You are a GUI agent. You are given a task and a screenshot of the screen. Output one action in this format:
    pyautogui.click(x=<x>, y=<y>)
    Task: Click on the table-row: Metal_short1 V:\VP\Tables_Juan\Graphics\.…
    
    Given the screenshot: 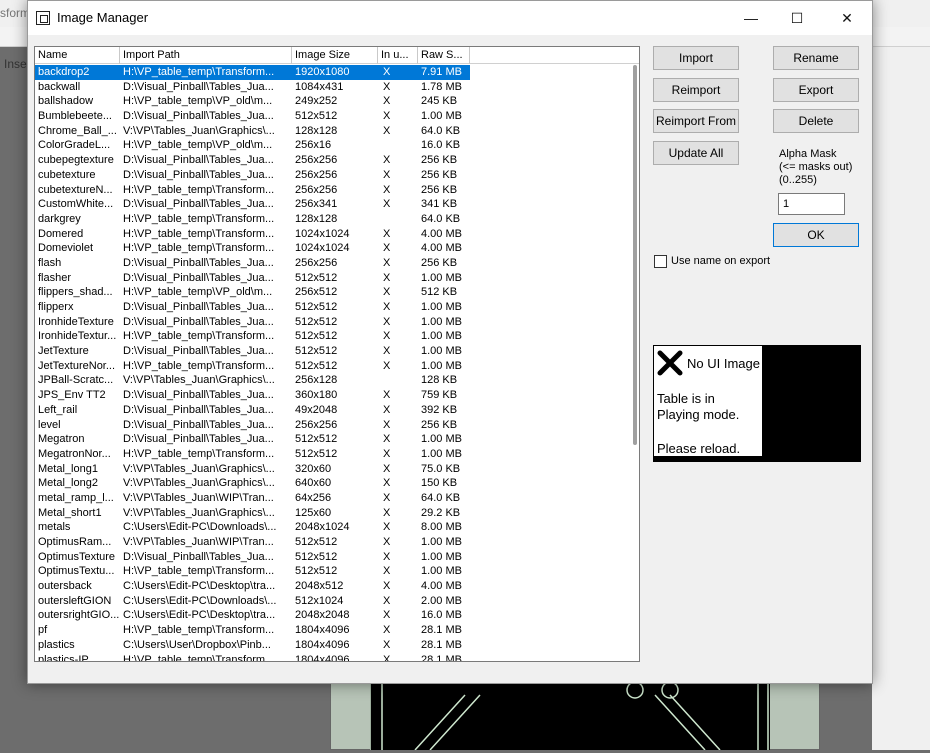 What is the action you would take?
    pyautogui.click(x=335, y=513)
    